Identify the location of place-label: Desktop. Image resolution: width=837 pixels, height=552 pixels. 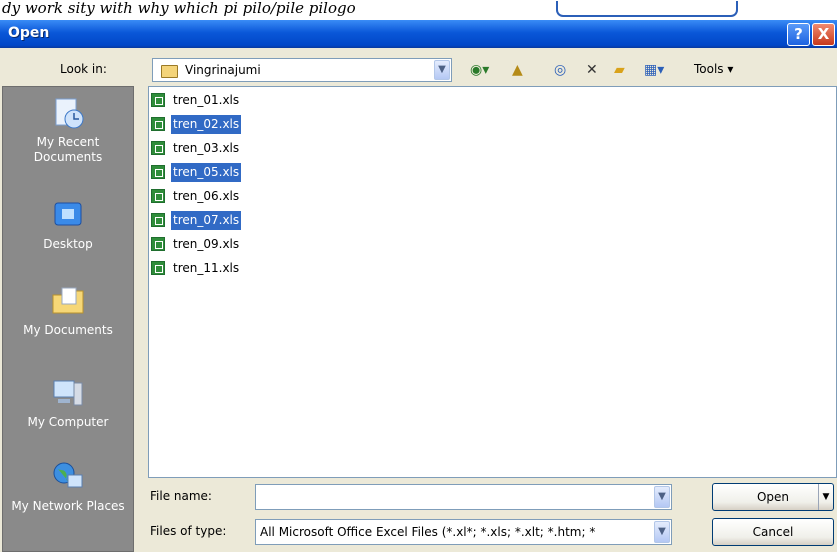
(68, 244).